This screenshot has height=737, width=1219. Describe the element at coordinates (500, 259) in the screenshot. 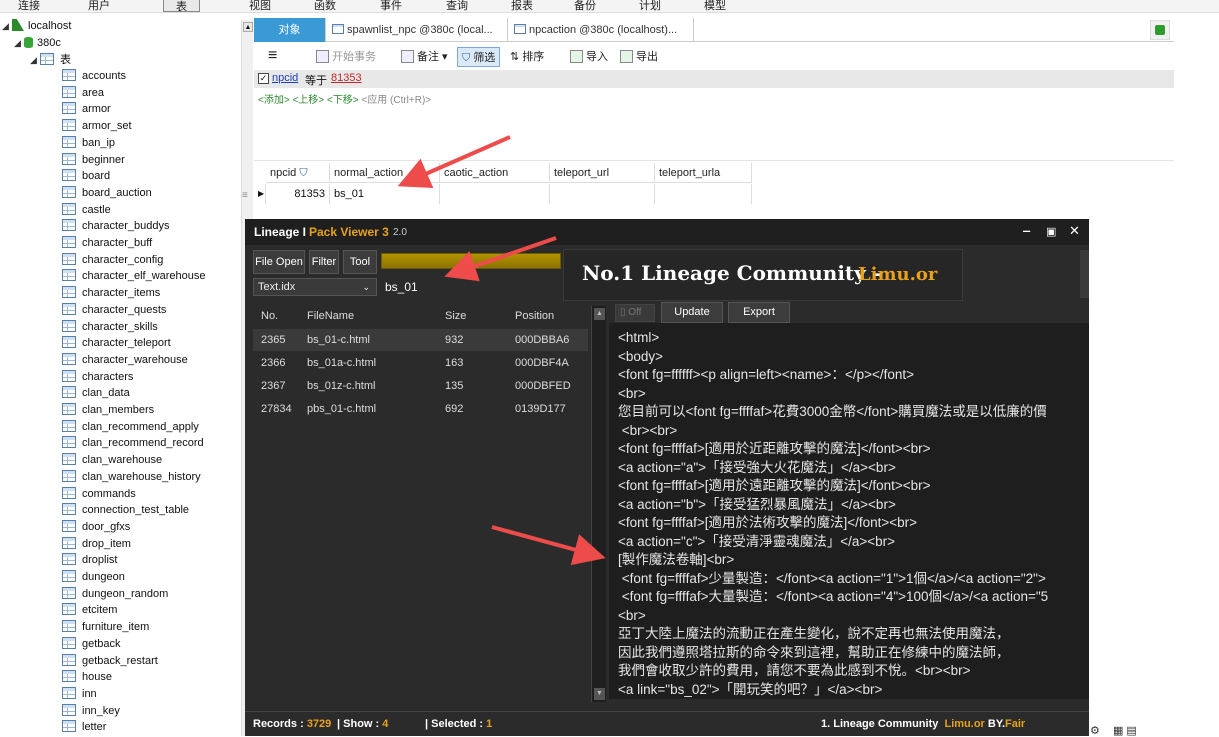

I see `arrow-to-search` at that location.